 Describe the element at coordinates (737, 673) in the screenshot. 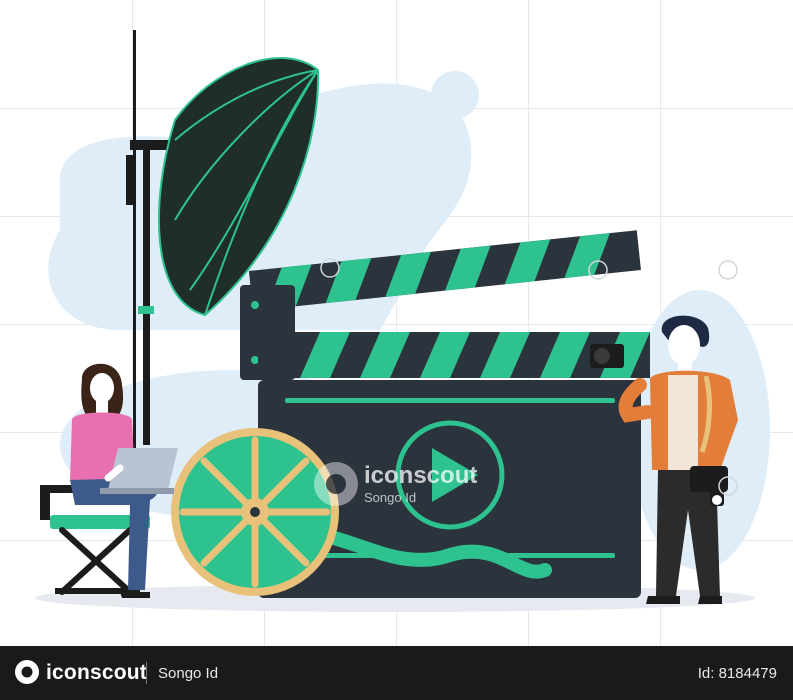

I see `footer-asset-id: Id: 8184479` at that location.